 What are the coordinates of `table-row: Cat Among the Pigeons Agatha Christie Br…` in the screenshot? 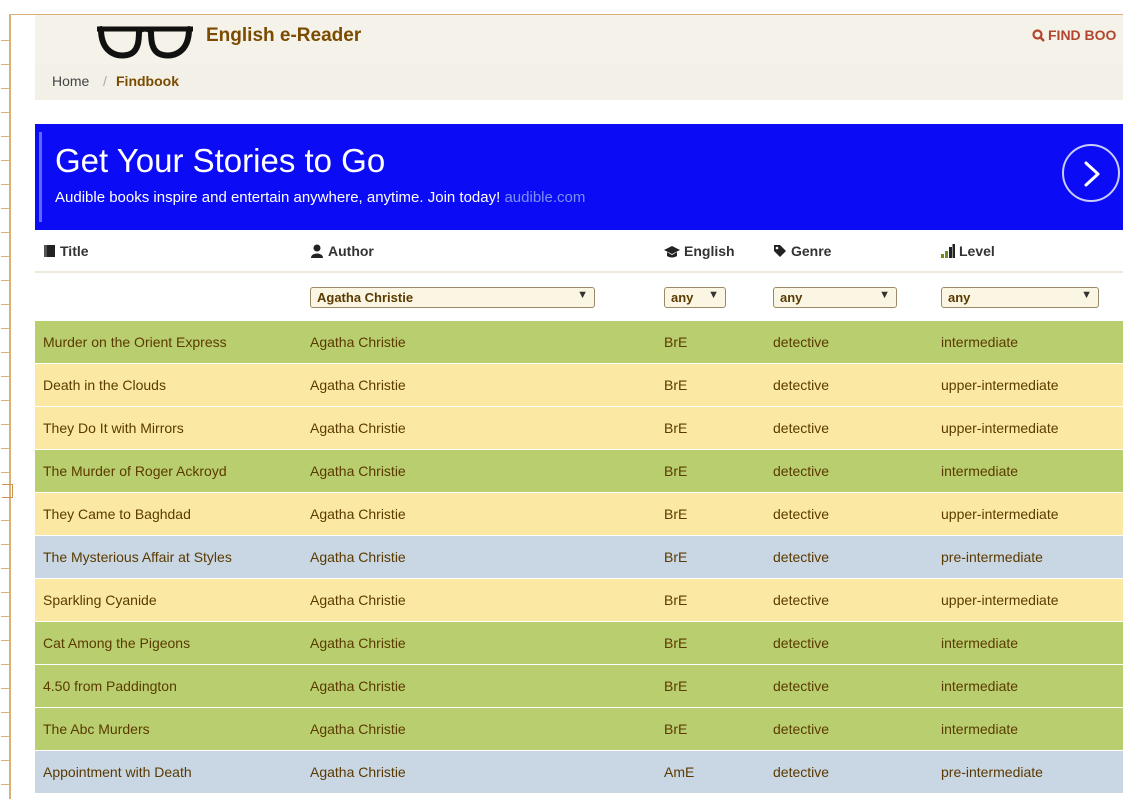 It's located at (579, 642).